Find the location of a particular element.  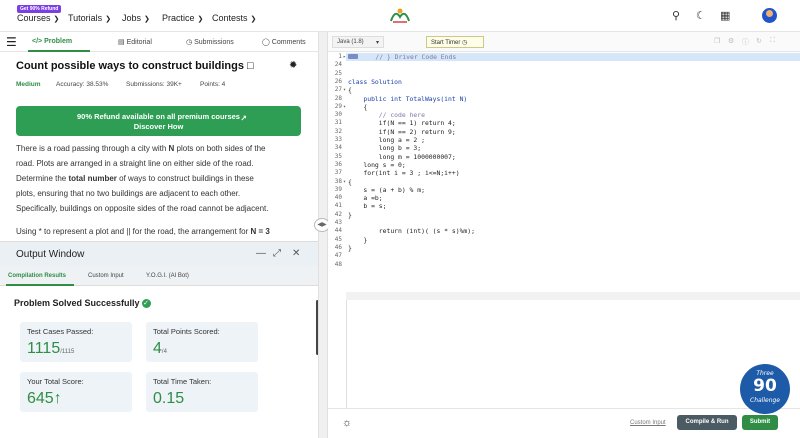

code-line: long s = 0; is located at coordinates (570, 165).